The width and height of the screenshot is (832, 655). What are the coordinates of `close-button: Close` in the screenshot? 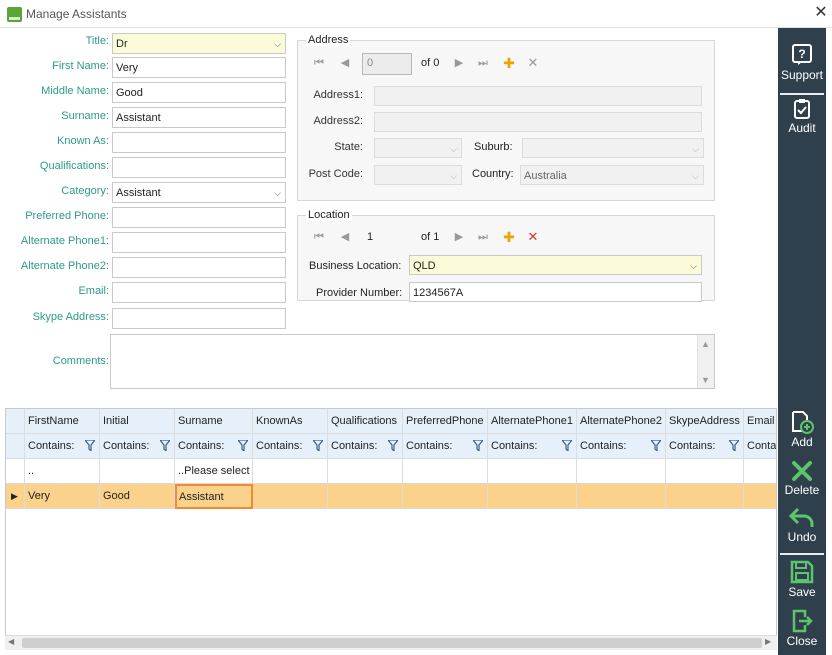 It's located at (802, 628).